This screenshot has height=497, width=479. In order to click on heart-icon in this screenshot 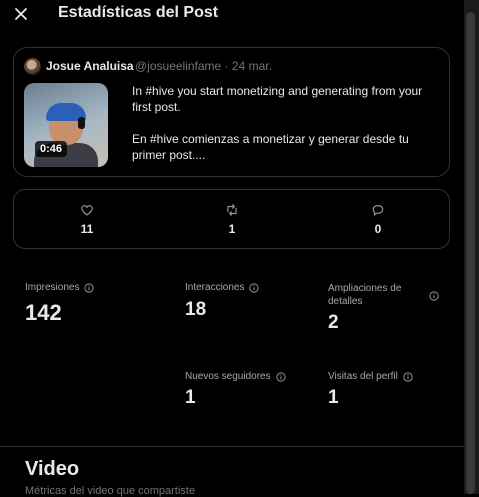, I will do `click(87, 210)`.